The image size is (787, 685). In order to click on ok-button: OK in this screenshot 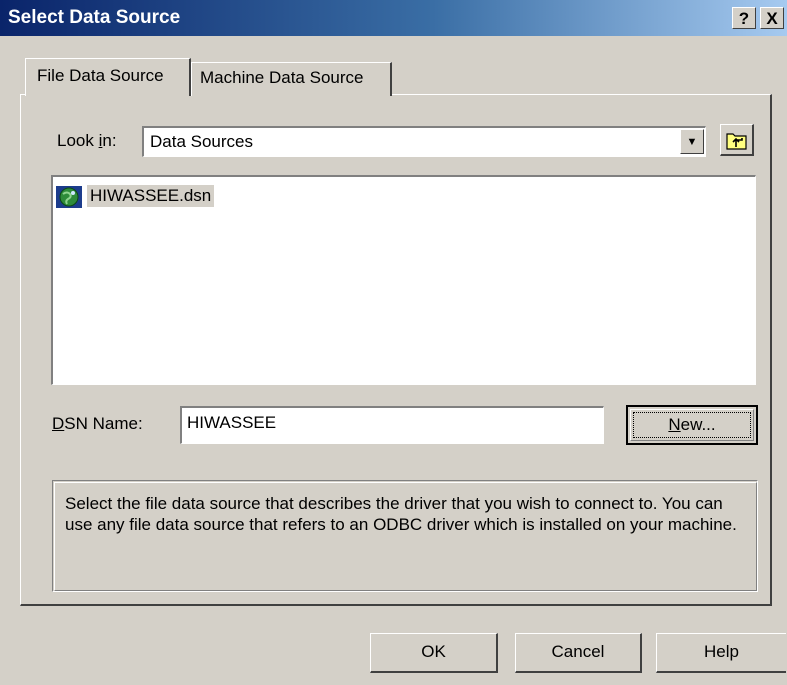, I will do `click(434, 653)`.